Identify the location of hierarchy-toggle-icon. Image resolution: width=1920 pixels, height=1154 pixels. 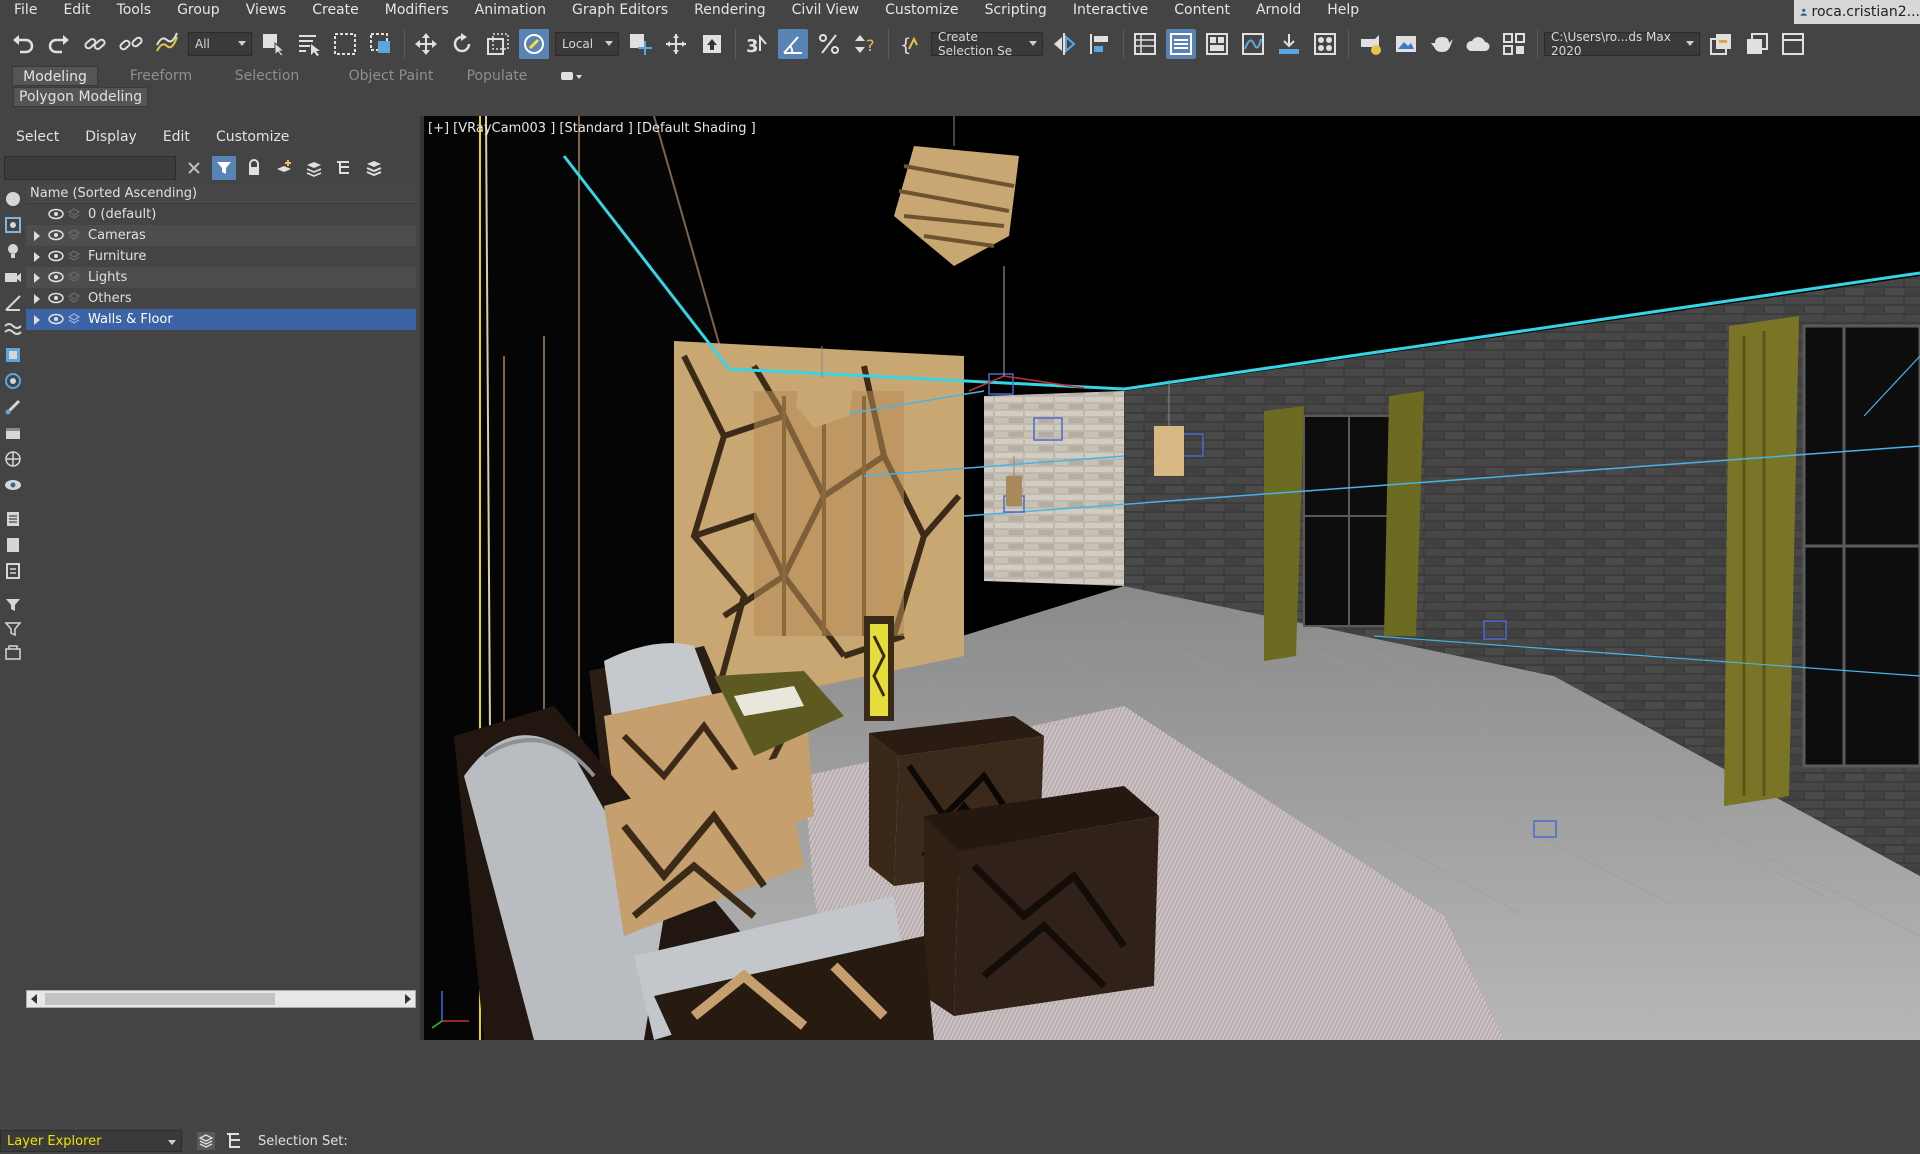
(234, 1141).